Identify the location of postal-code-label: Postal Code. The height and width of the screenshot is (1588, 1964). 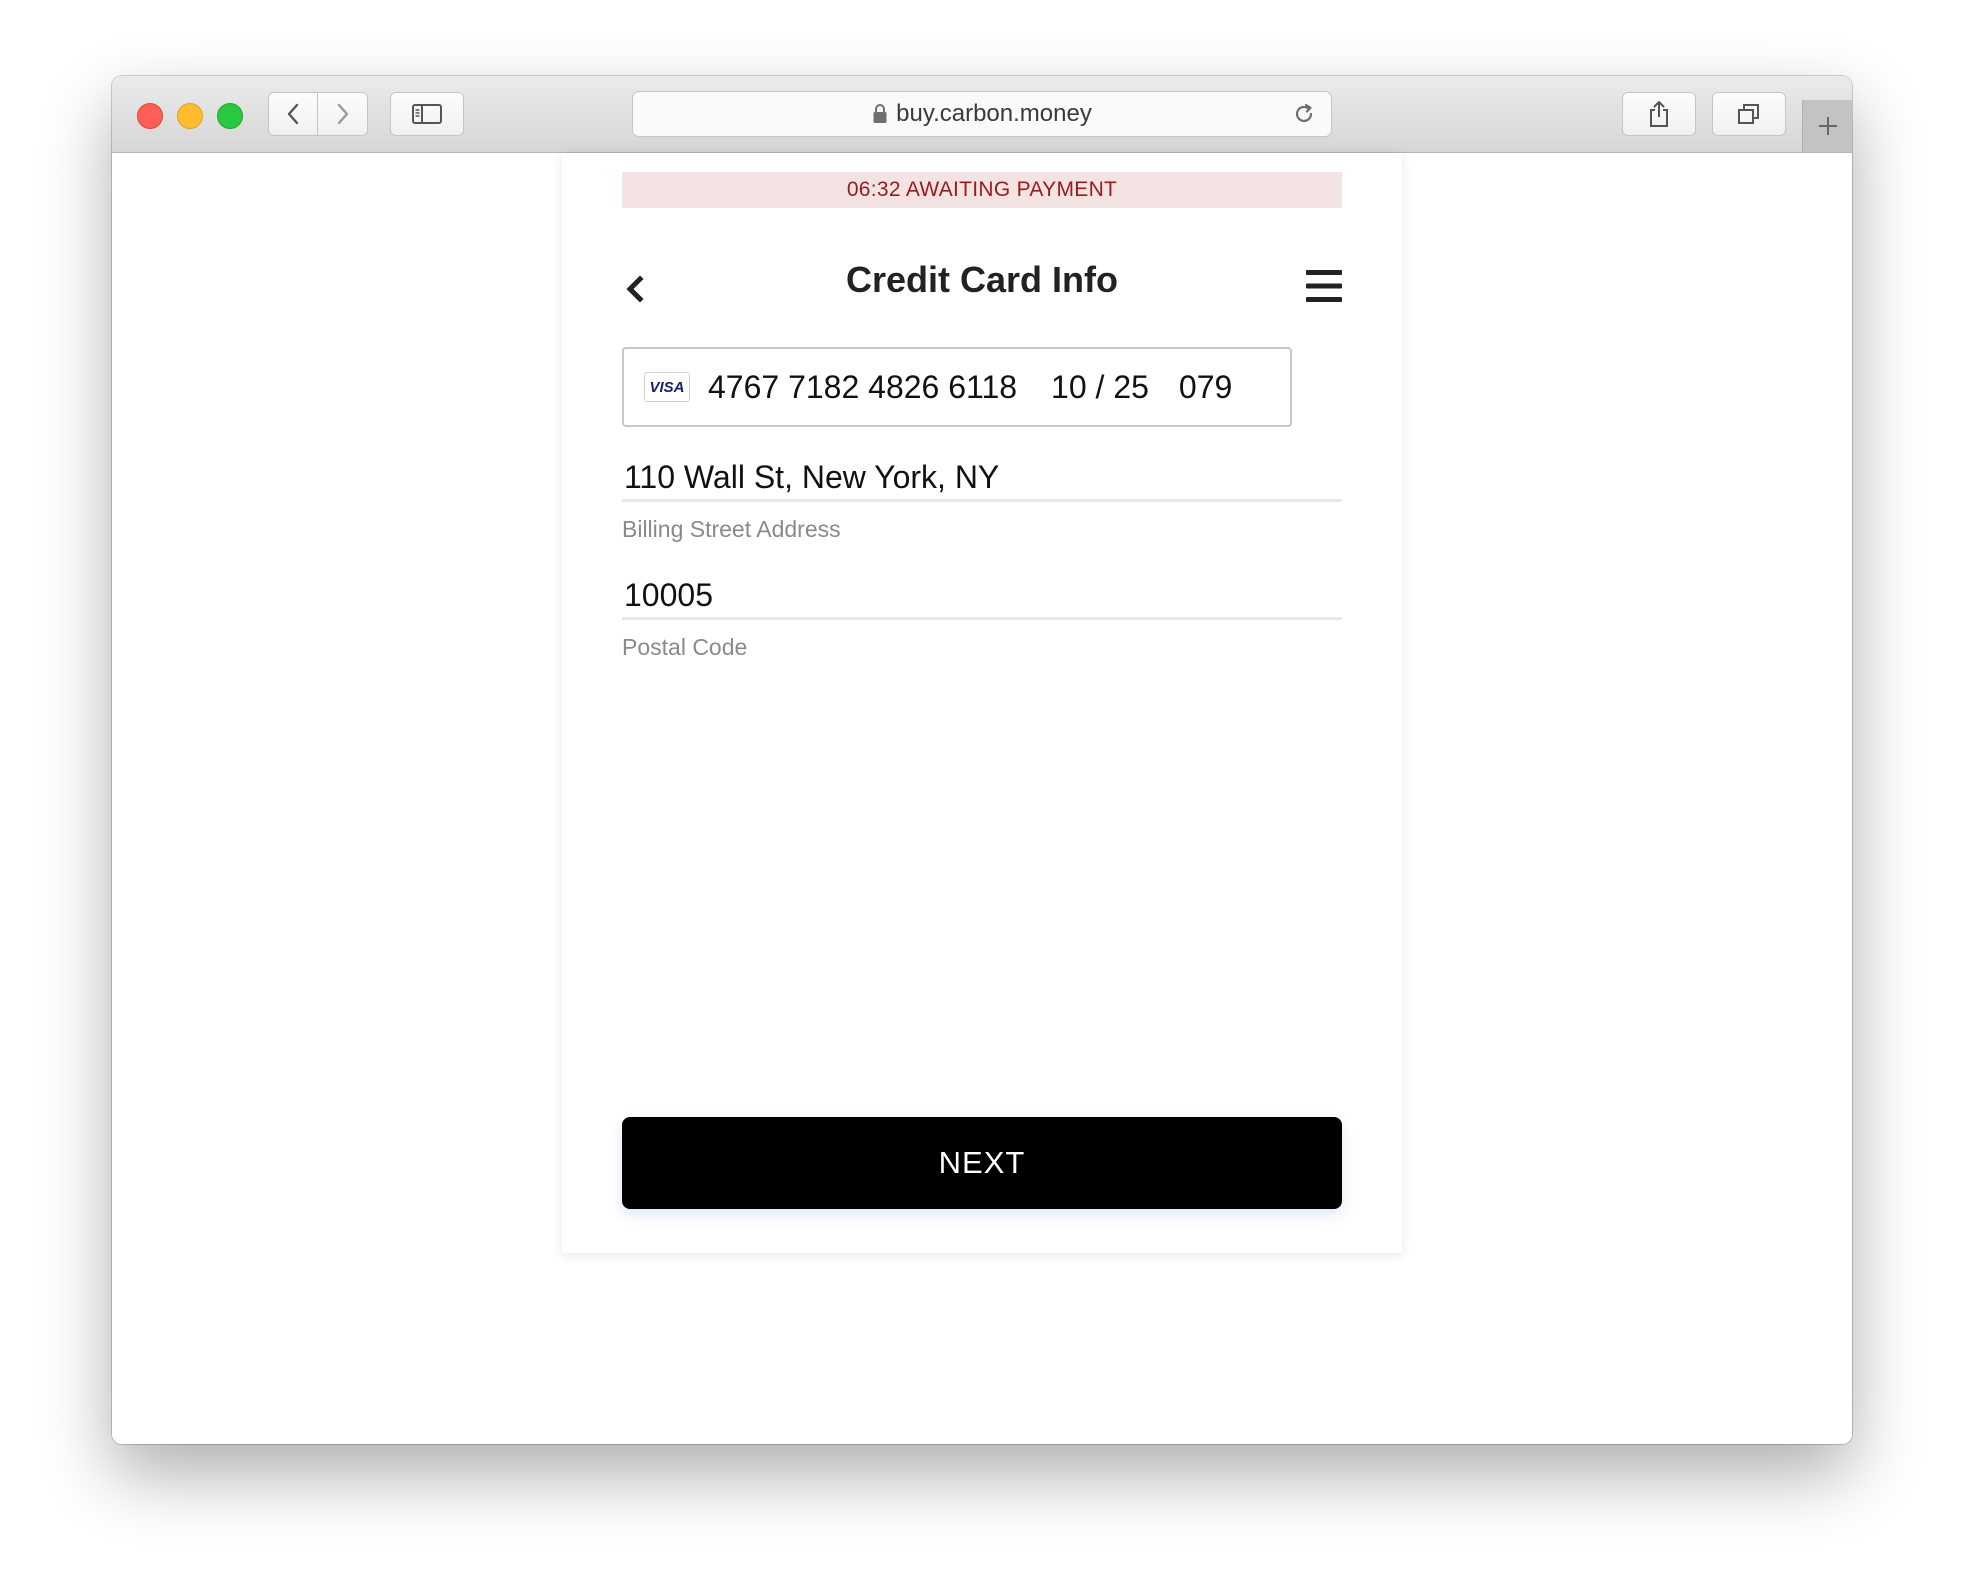
(685, 647).